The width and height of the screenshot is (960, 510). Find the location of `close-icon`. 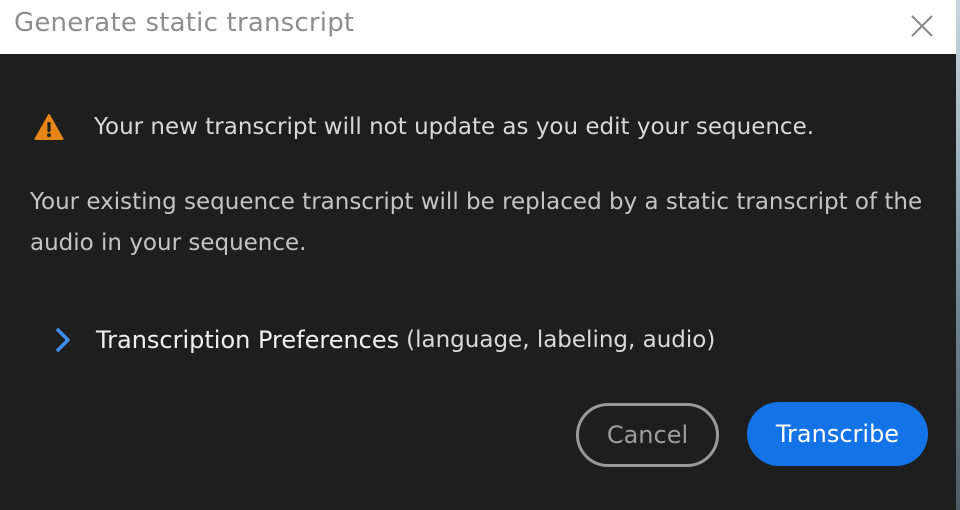

close-icon is located at coordinates (922, 26).